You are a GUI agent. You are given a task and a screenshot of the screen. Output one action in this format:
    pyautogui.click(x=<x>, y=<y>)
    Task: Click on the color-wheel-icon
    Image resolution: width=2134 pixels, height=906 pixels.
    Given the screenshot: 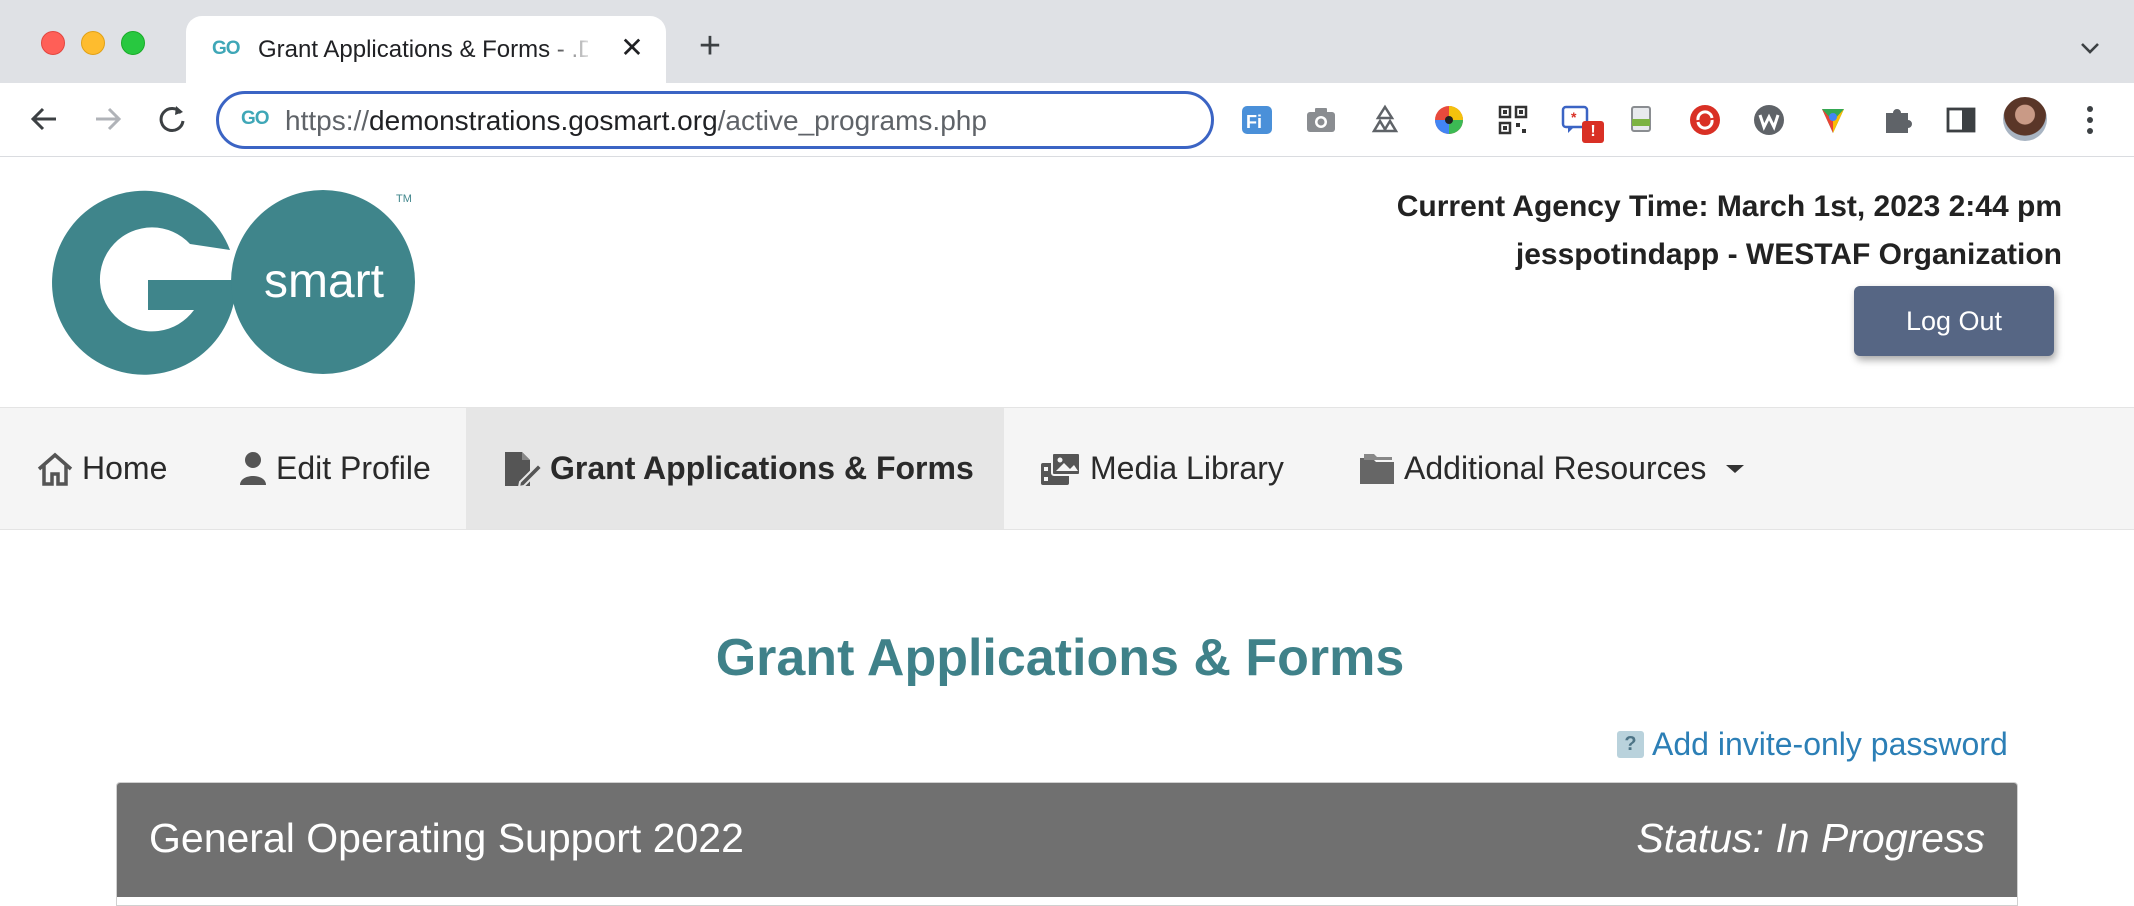 What is the action you would take?
    pyautogui.click(x=1449, y=120)
    